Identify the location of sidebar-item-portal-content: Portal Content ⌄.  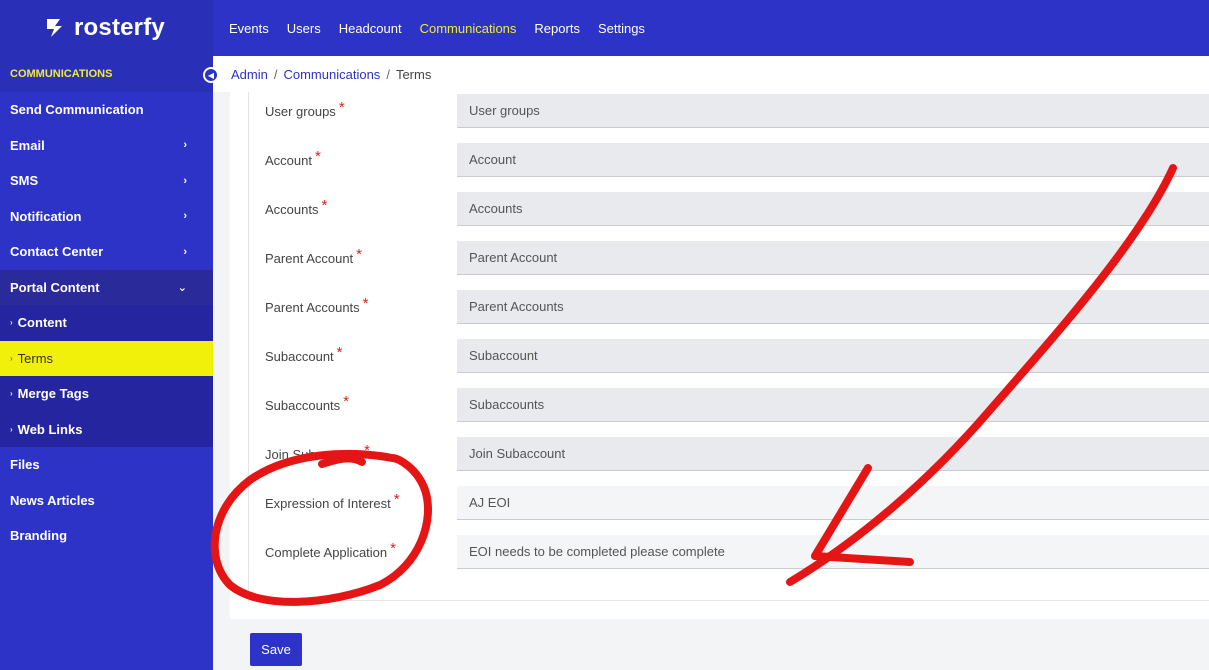
(106, 287).